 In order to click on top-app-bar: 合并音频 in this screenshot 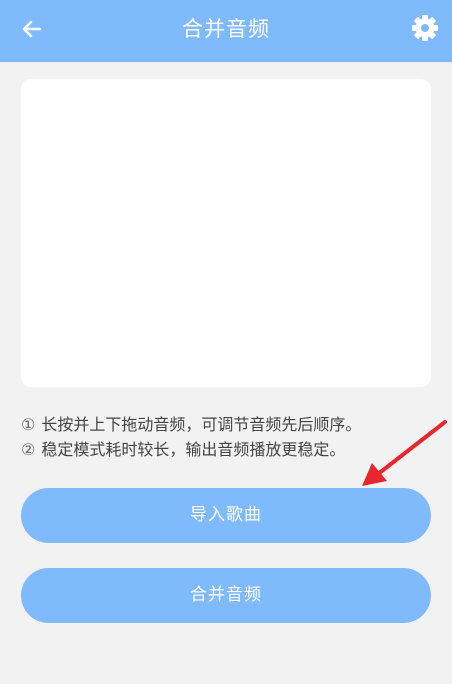, I will do `click(226, 31)`.